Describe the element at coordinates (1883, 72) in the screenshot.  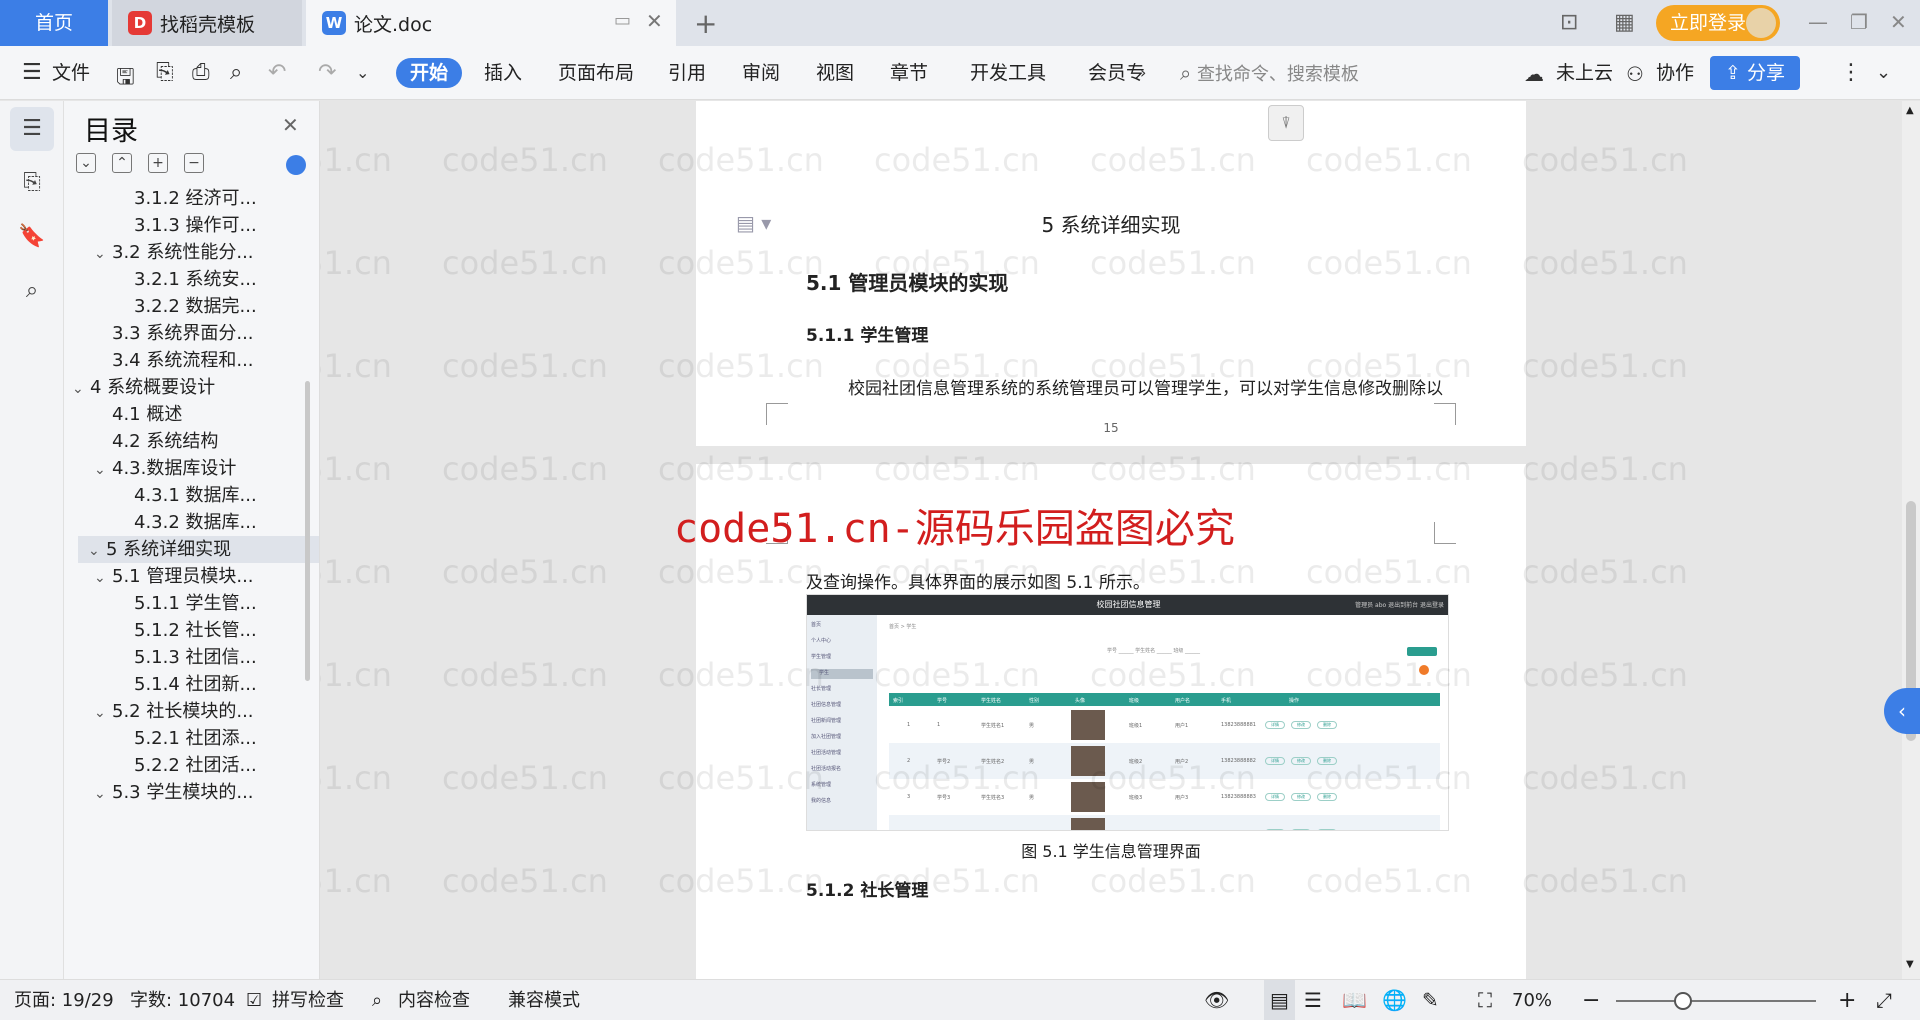
I see `collapse-ribbon-icon: ⌄` at that location.